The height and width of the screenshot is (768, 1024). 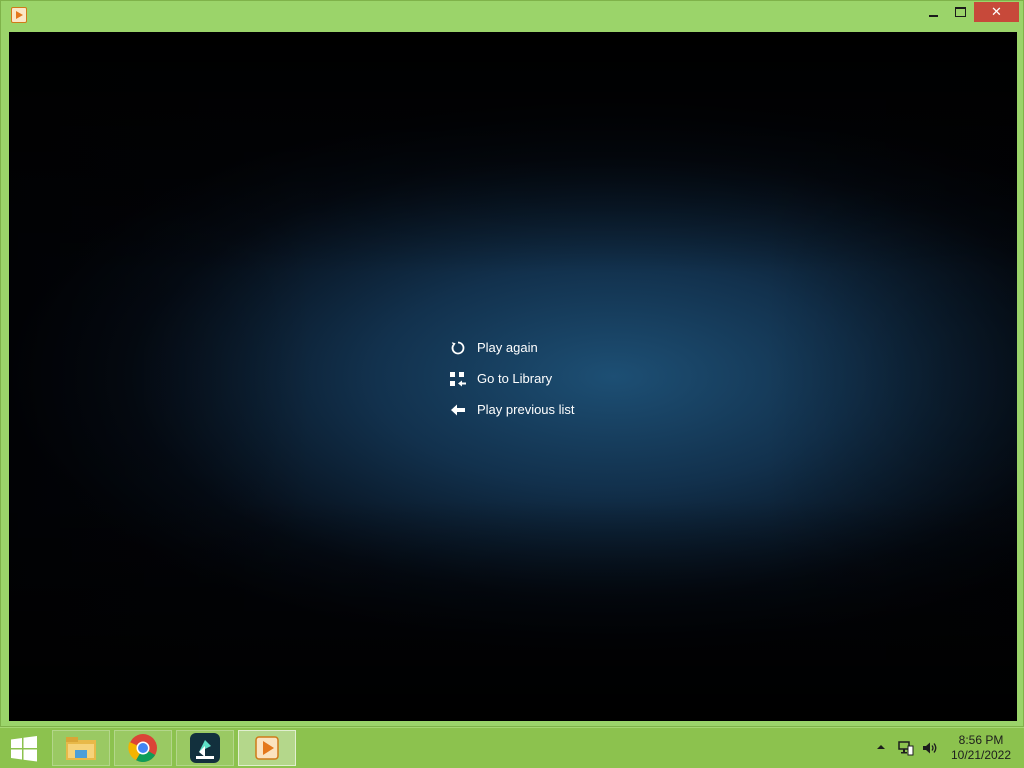 I want to click on close-button: ✕, so click(x=996, y=12).